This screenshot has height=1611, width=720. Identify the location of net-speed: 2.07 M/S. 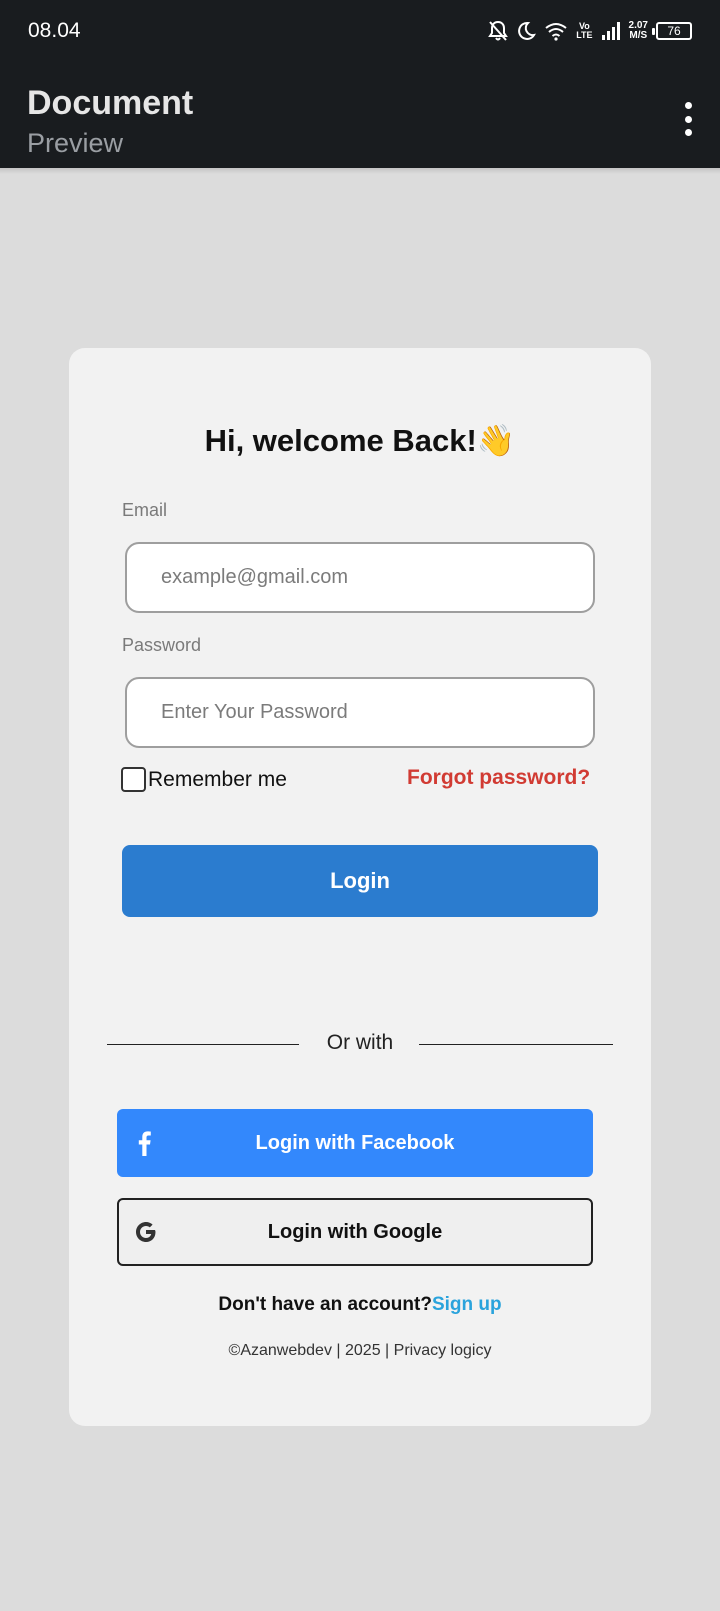
(638, 31).